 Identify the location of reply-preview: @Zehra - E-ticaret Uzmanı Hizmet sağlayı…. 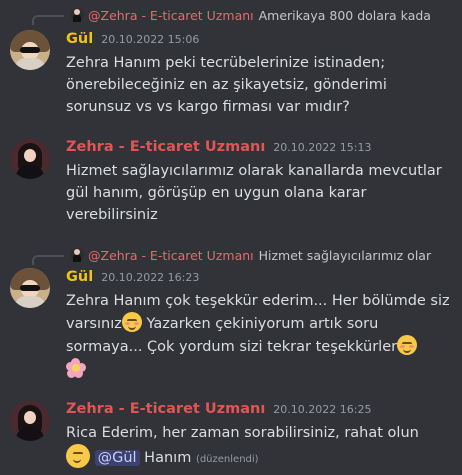
(240, 255).